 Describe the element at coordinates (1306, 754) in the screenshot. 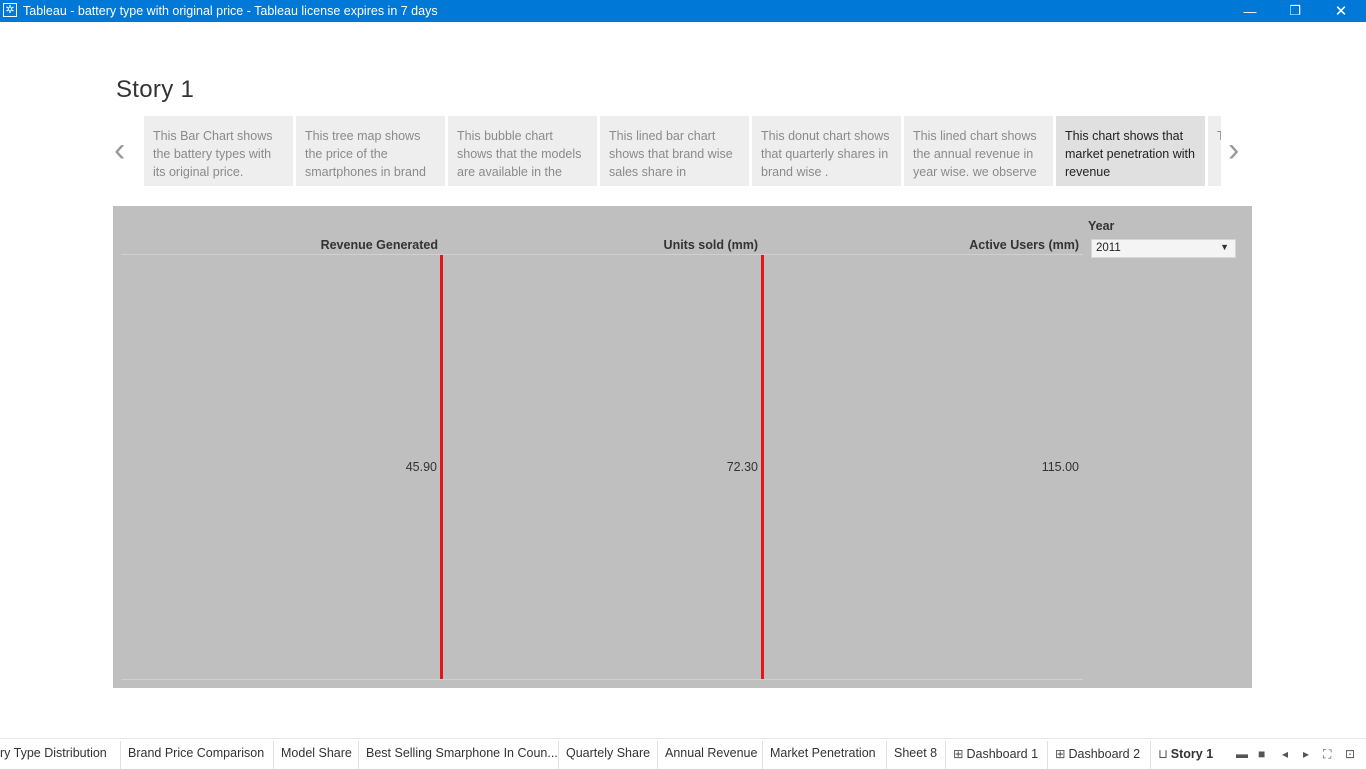

I see `next-sheet-icon: ▸` at that location.